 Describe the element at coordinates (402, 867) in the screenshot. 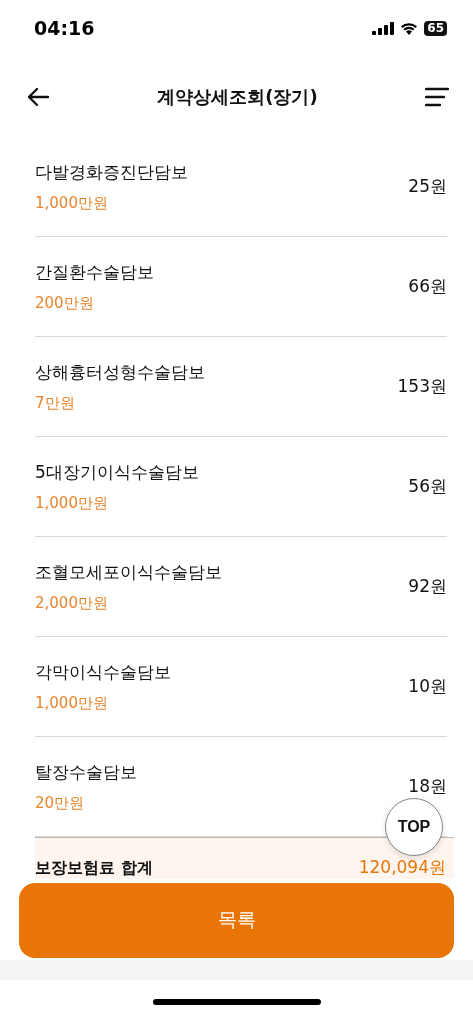

I see `total-value: 120,094원` at that location.